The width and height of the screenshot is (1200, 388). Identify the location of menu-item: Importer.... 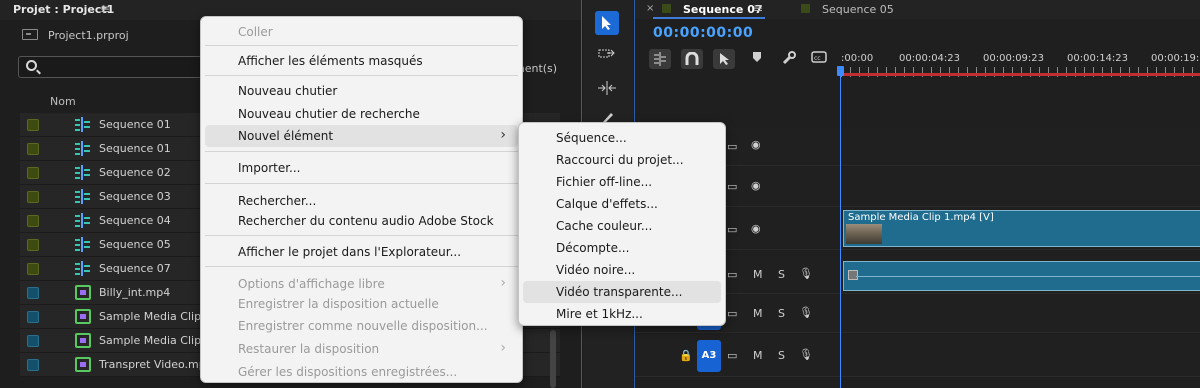
(361, 168).